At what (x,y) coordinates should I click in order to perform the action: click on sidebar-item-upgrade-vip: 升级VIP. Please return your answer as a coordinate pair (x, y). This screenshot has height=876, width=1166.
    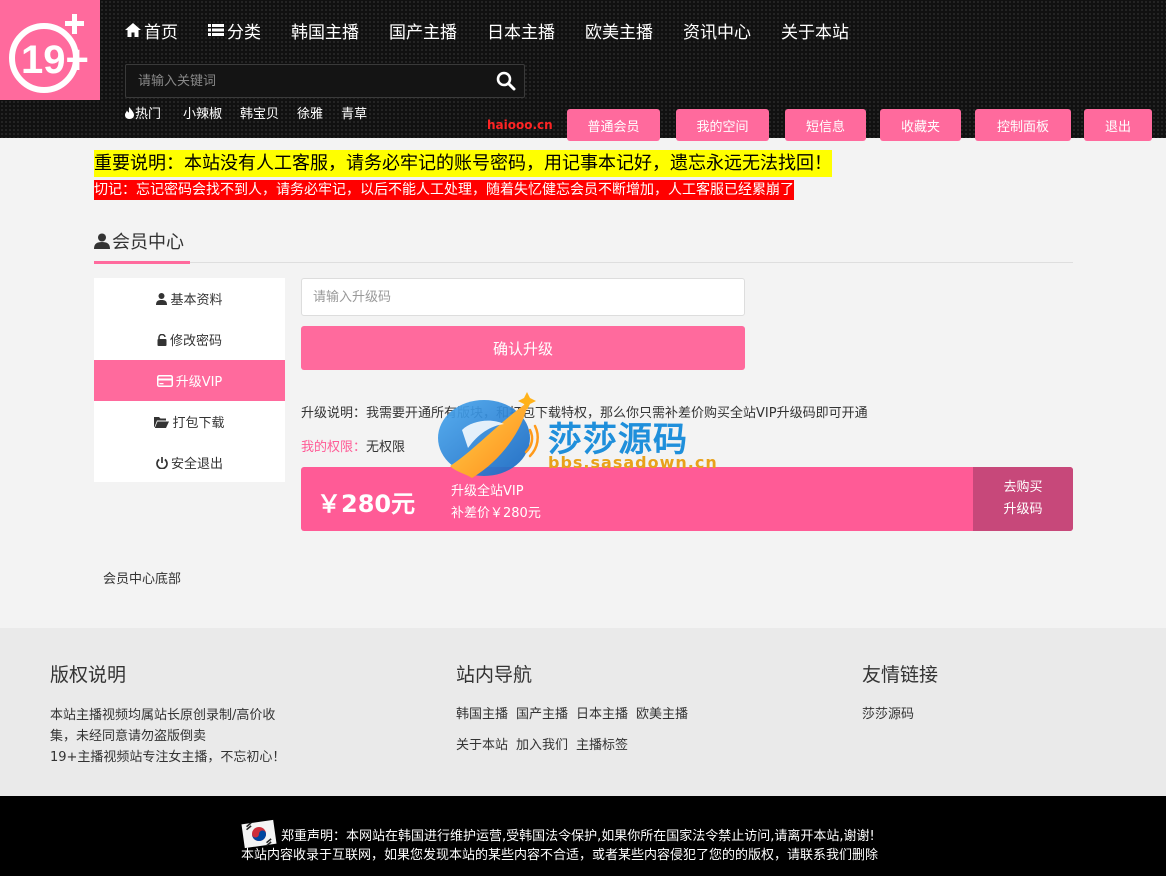
    Looking at the image, I should click on (189, 380).